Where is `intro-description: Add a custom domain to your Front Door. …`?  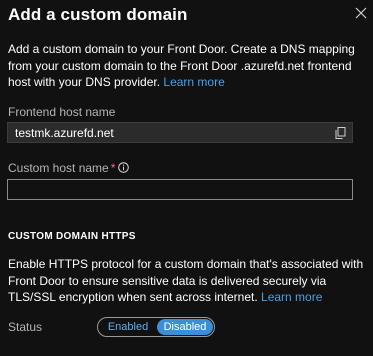
intro-description: Add a custom domain to your Front Door. … is located at coordinates (188, 66).